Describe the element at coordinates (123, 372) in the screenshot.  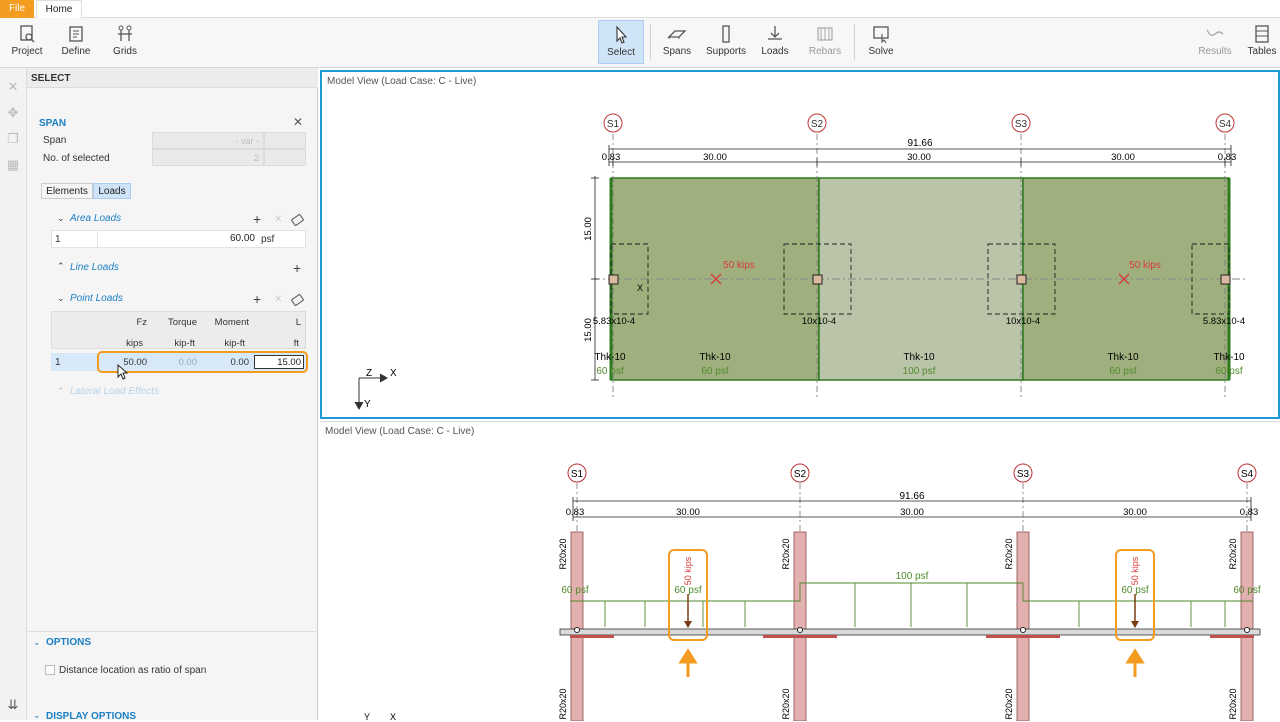
I see `mouse-cursor-icon` at that location.